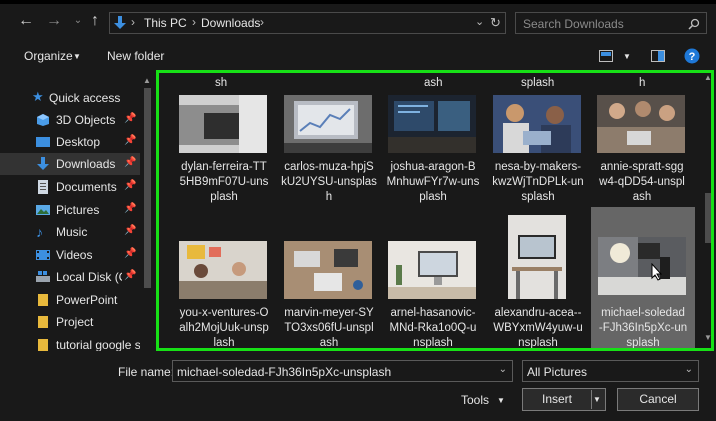 The height and width of the screenshot is (421, 716). Describe the element at coordinates (98, 345) in the screenshot. I see `sidebar-item-label: tutorial google s` at that location.